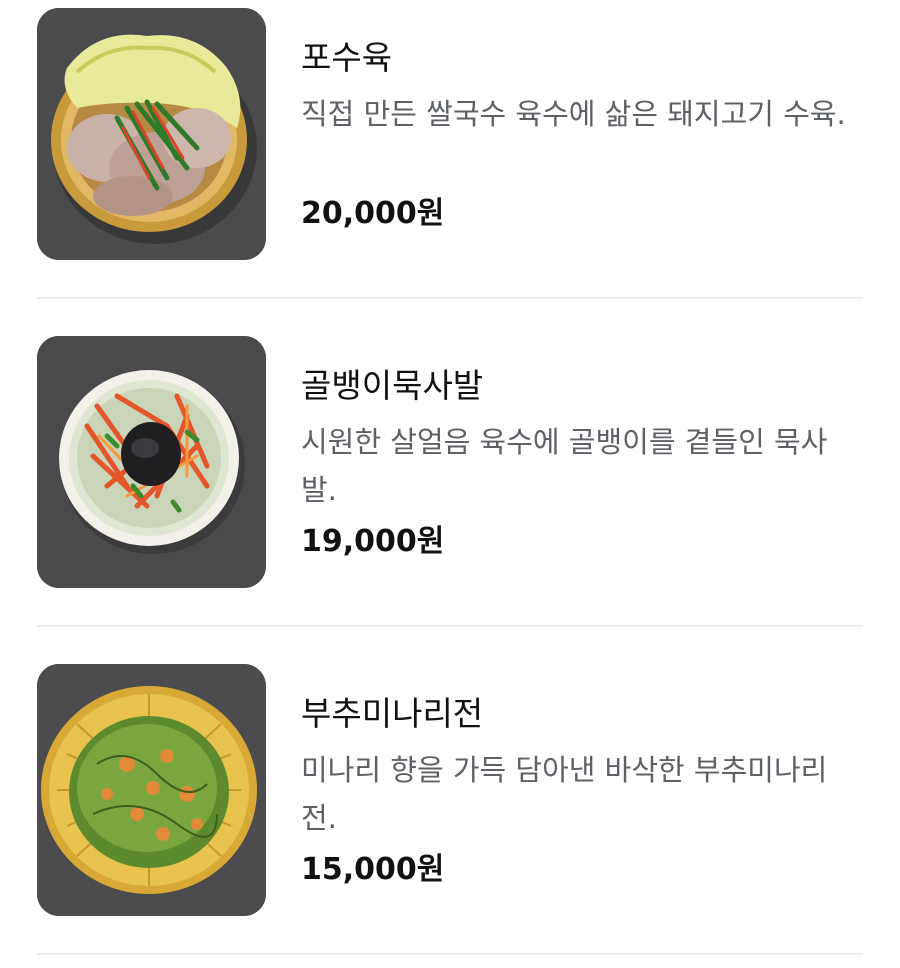 The image size is (900, 968). I want to click on menu-item-price: 19,000원, so click(373, 541).